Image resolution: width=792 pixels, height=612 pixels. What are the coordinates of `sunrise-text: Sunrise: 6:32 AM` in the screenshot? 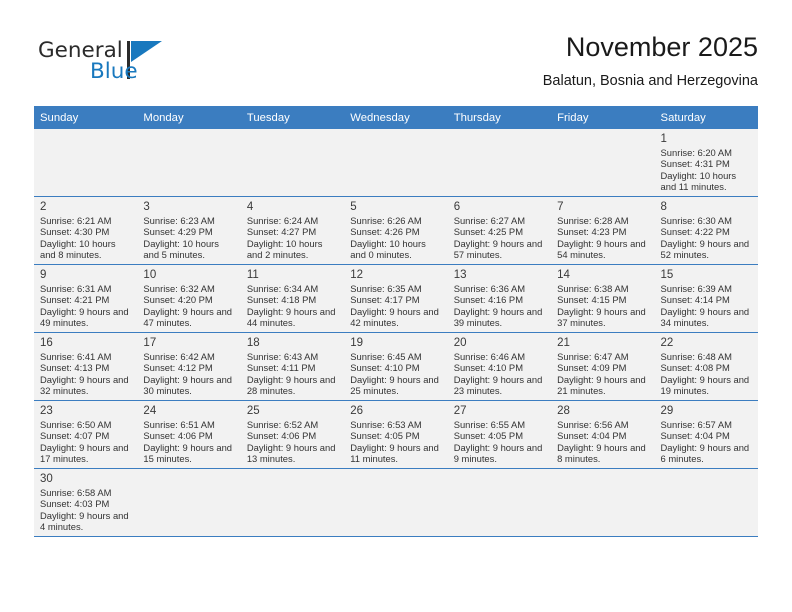 It's located at (179, 288).